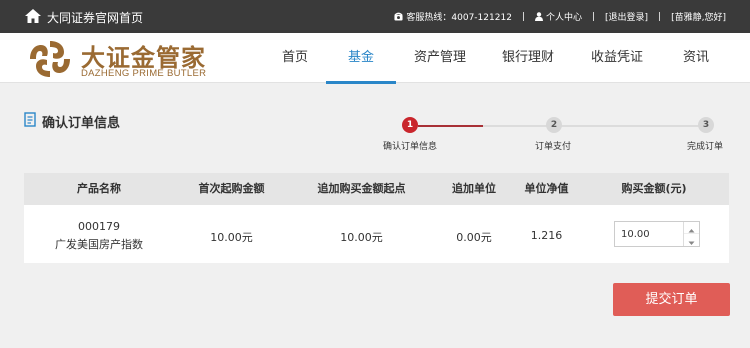  I want to click on product-name: 广发美国房产指数, so click(99, 244).